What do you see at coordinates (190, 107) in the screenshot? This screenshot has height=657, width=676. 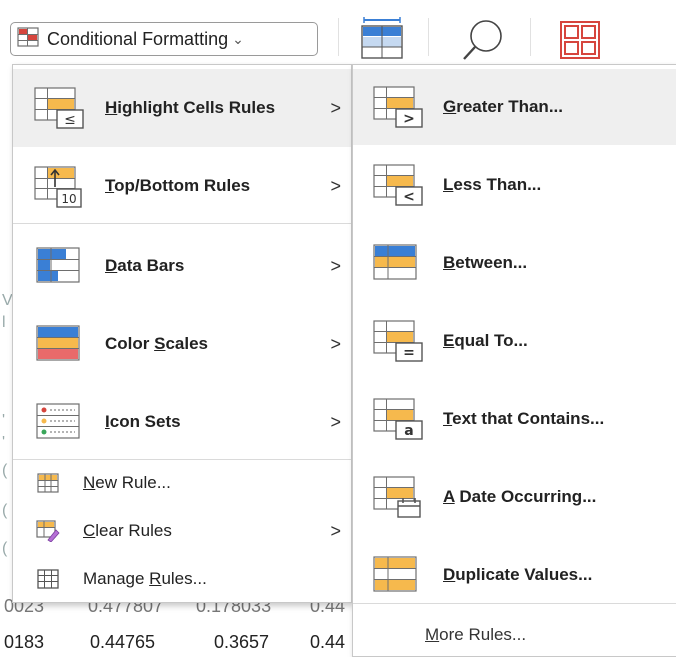 I see `menu-item-label: Highlight Cells Rules` at bounding box center [190, 107].